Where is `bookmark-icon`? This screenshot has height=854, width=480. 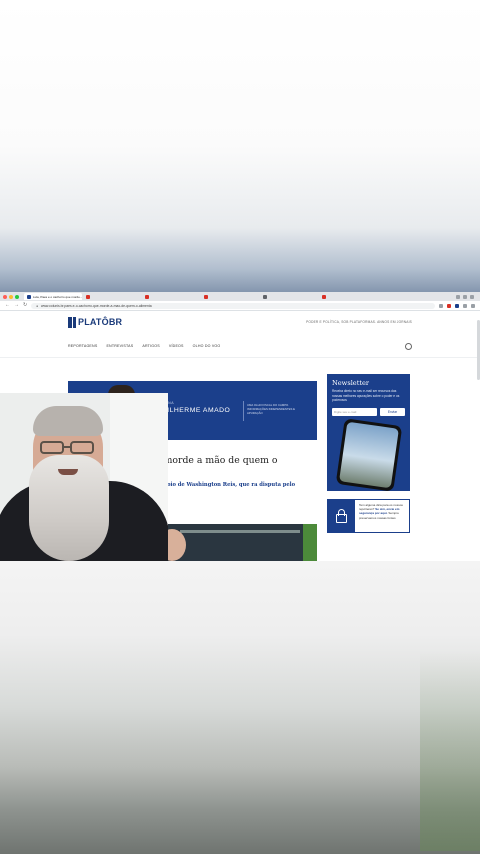
bookmark-icon is located at coordinates (441, 305).